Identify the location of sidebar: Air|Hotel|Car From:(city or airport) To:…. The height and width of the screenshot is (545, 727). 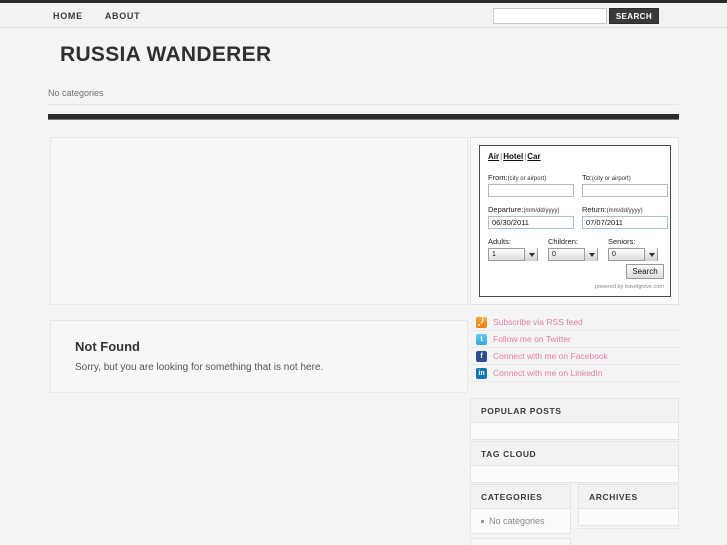
(574, 221).